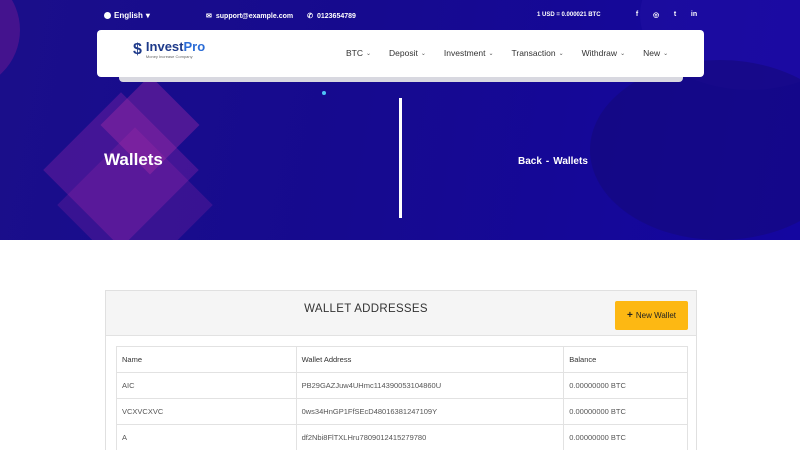 The height and width of the screenshot is (450, 800). What do you see at coordinates (430, 411) in the screenshot?
I see `wallet-address: 0ws34HnGP1FfSEcD48016381247109Y` at bounding box center [430, 411].